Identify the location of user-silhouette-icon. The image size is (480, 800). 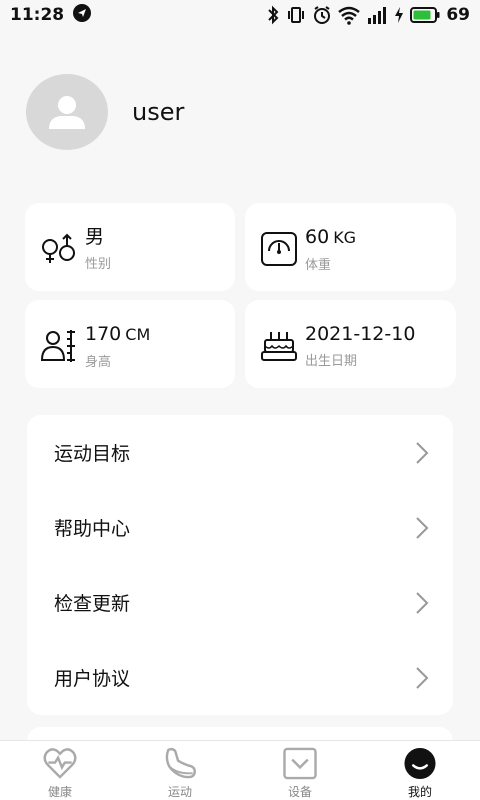
(67, 112).